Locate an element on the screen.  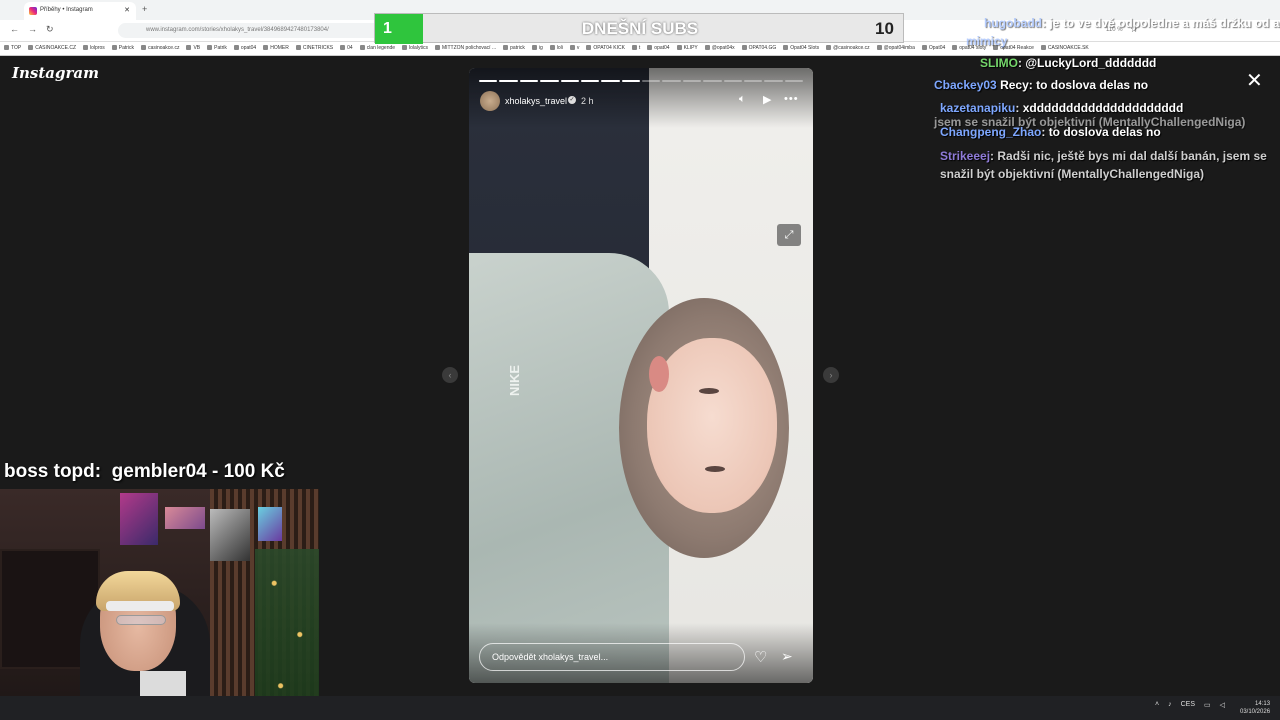
chat-message: Changpeng_Zhao: to doslova delas no is located at coordinates (1050, 132).